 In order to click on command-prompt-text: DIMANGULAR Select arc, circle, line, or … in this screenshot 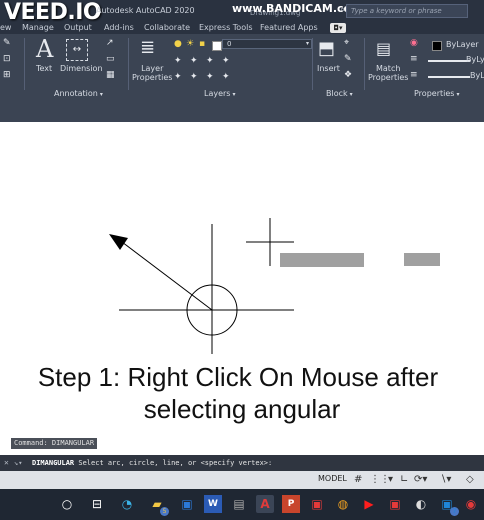, I will do `click(152, 463)`.